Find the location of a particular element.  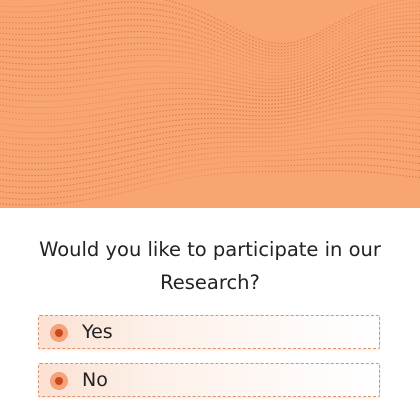

option-yes: Yes is located at coordinates (209, 332).